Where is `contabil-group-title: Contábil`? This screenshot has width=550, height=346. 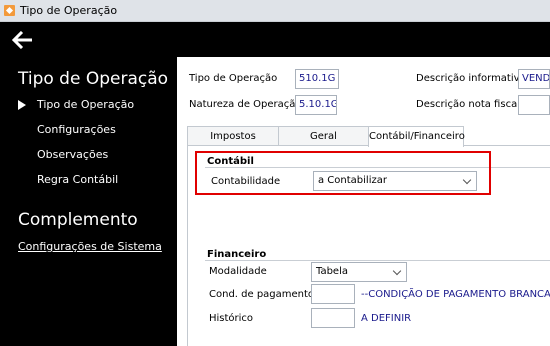 contabil-group-title: Contábil is located at coordinates (230, 161).